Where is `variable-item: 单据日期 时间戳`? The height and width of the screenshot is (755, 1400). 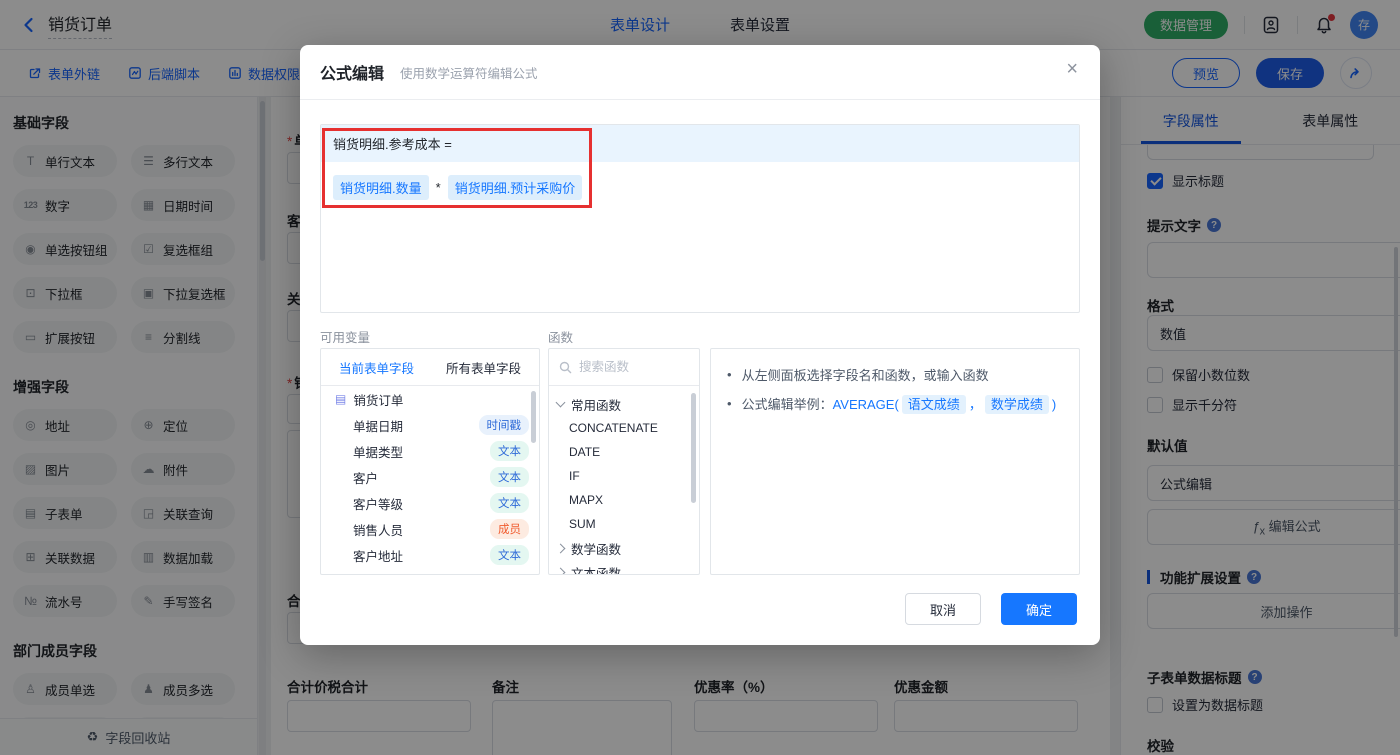 variable-item: 单据日期 时间戳 is located at coordinates (430, 425).